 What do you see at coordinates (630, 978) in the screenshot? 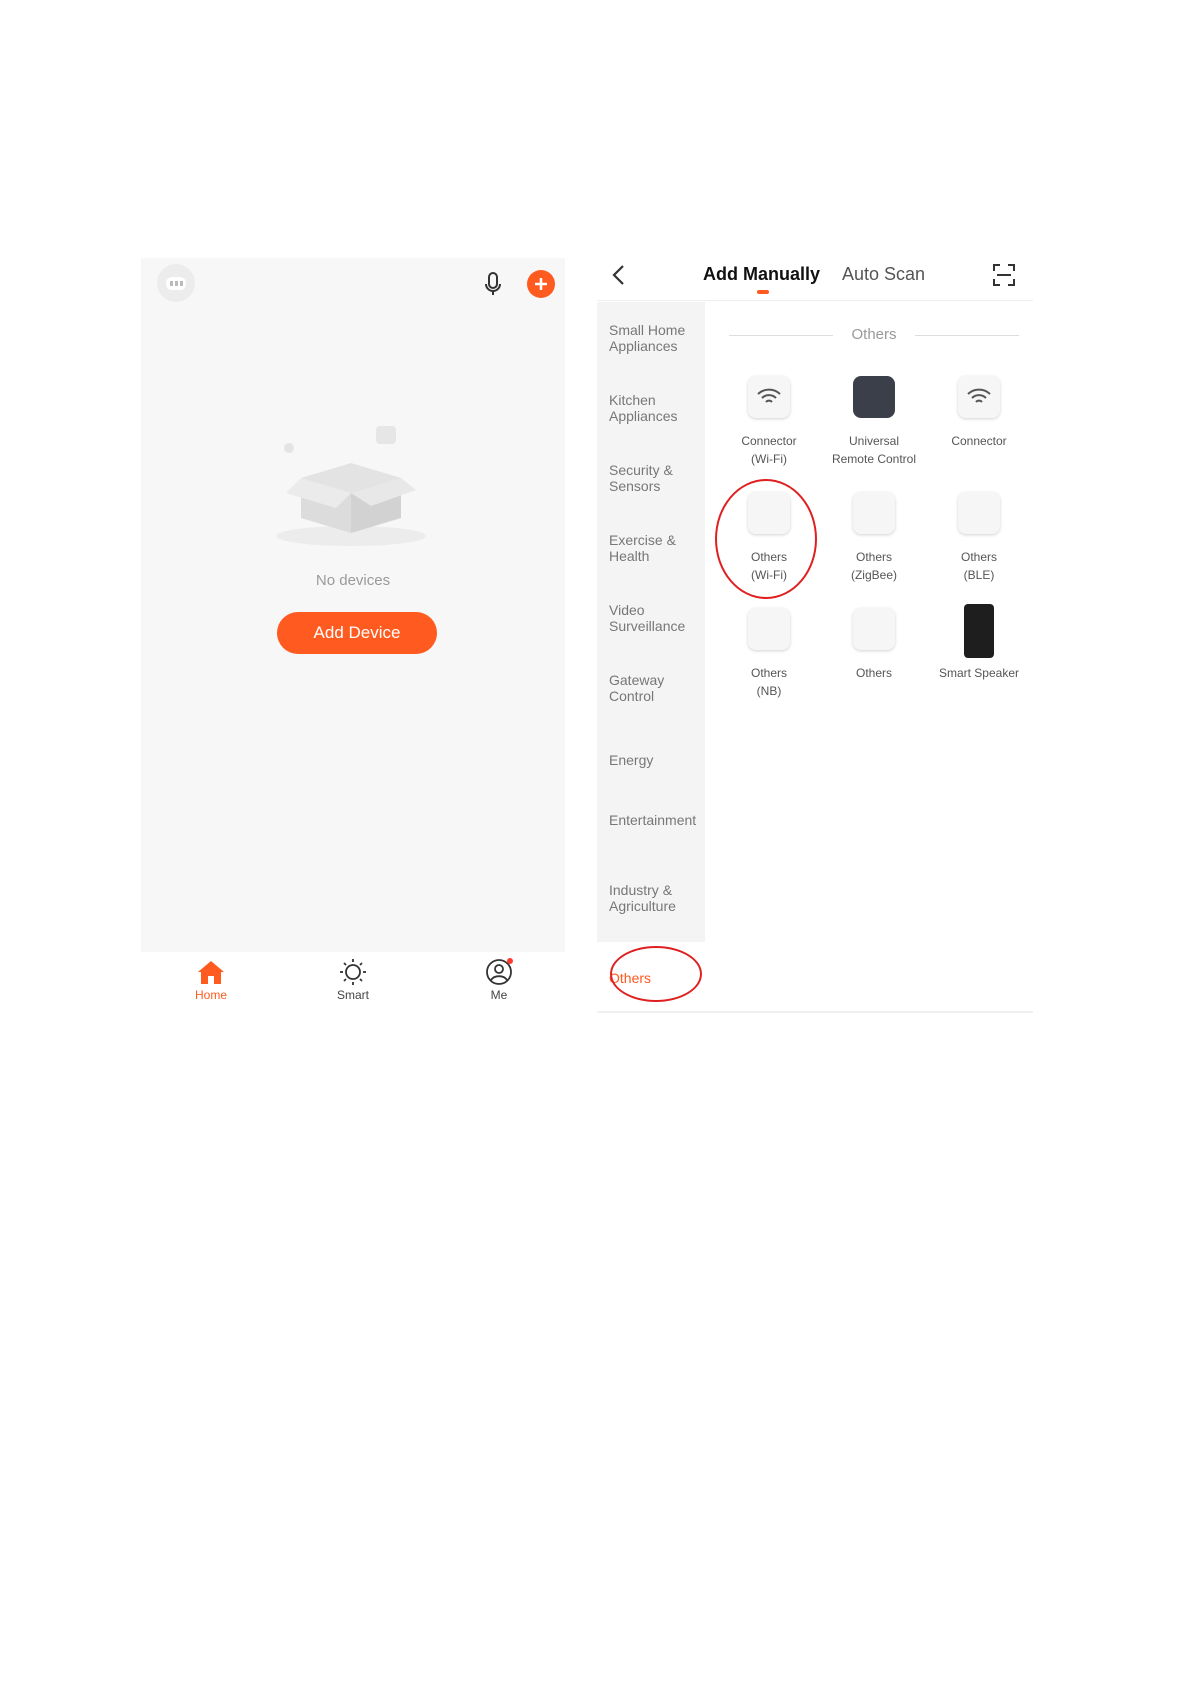
I see `category-item-others: Others` at bounding box center [630, 978].